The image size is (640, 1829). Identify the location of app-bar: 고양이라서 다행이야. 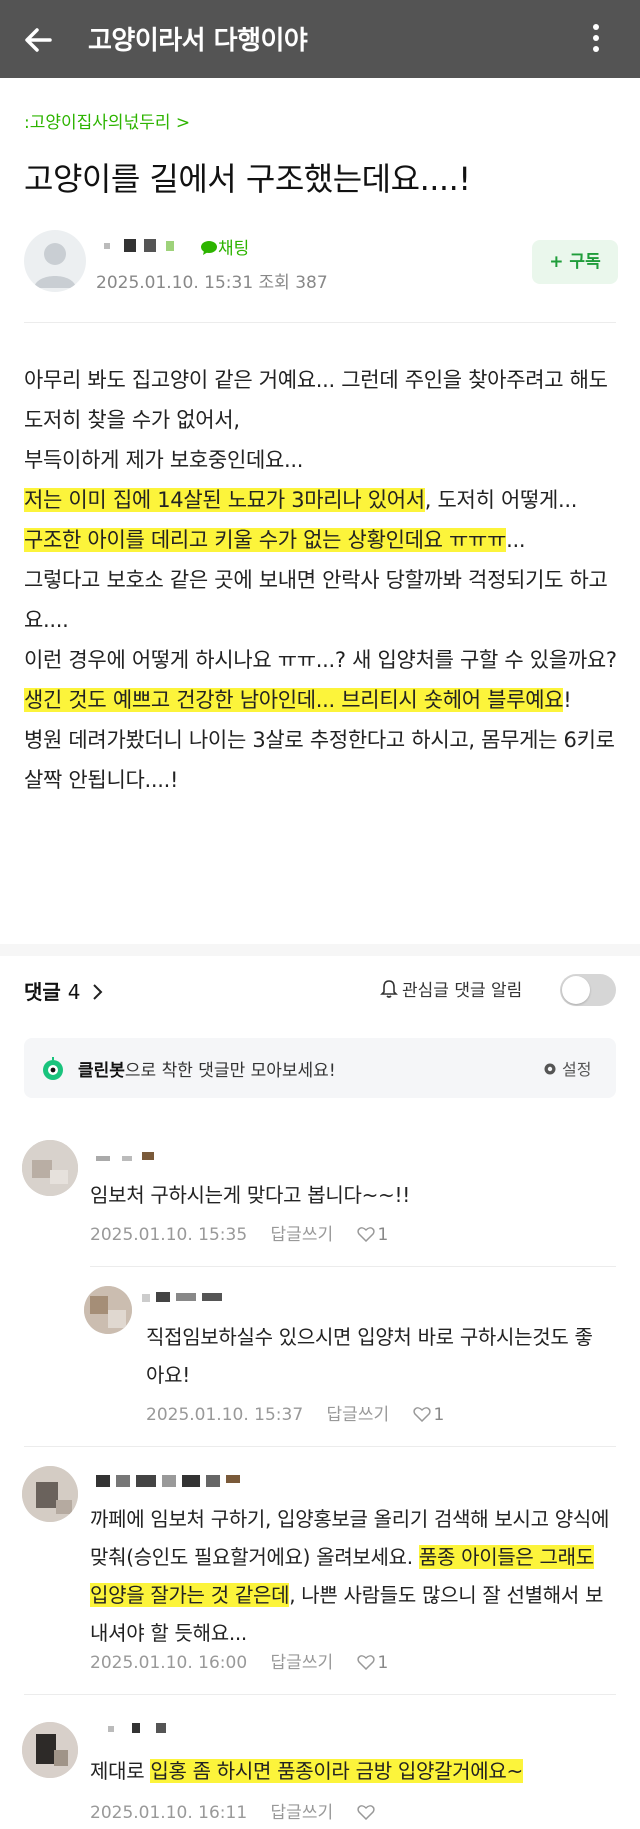
(320, 39).